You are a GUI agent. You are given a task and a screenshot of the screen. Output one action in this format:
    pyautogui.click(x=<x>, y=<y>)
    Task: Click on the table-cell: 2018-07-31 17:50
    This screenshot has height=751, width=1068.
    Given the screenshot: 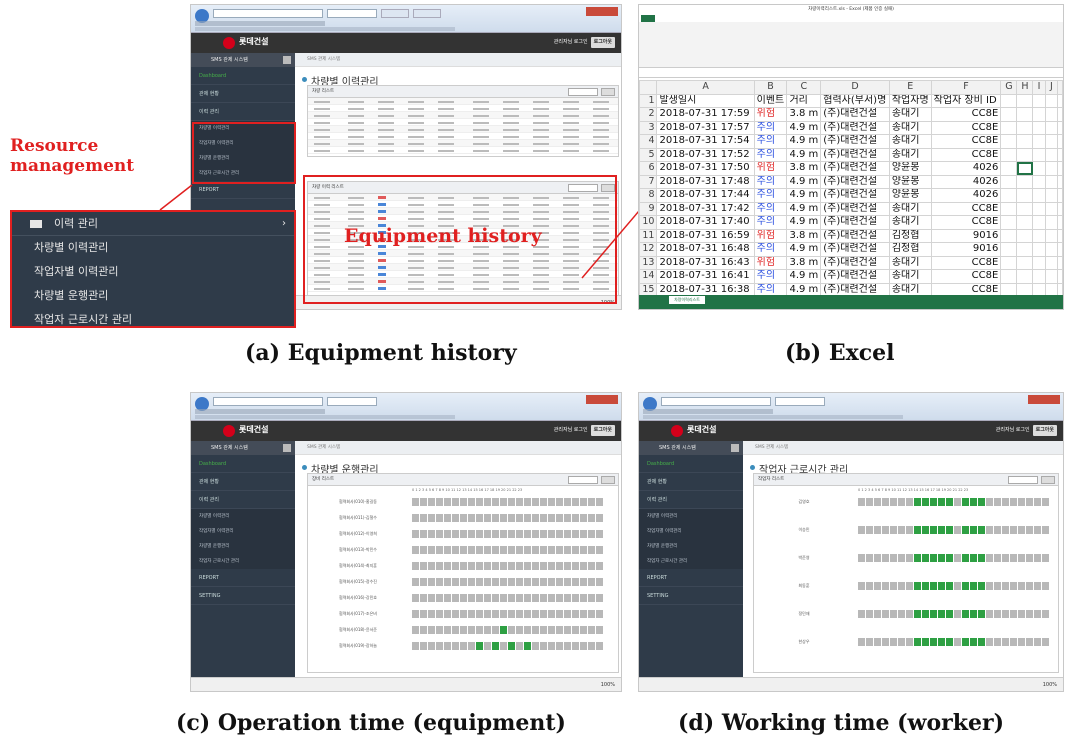 What is the action you would take?
    pyautogui.click(x=705, y=168)
    